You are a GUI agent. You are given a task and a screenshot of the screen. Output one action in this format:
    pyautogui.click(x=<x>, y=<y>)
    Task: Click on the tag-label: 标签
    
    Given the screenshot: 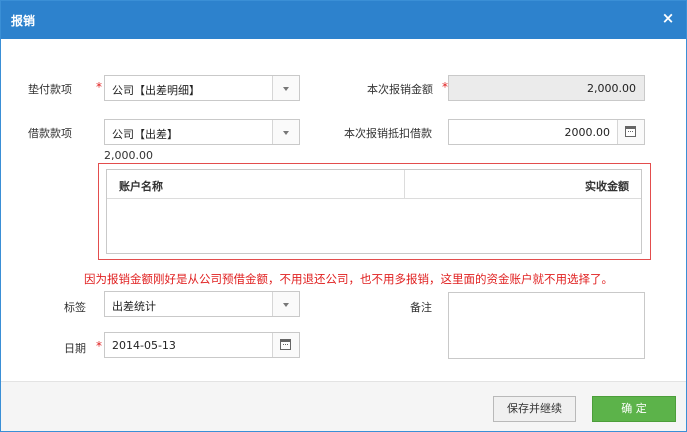 What is the action you would take?
    pyautogui.click(x=75, y=307)
    